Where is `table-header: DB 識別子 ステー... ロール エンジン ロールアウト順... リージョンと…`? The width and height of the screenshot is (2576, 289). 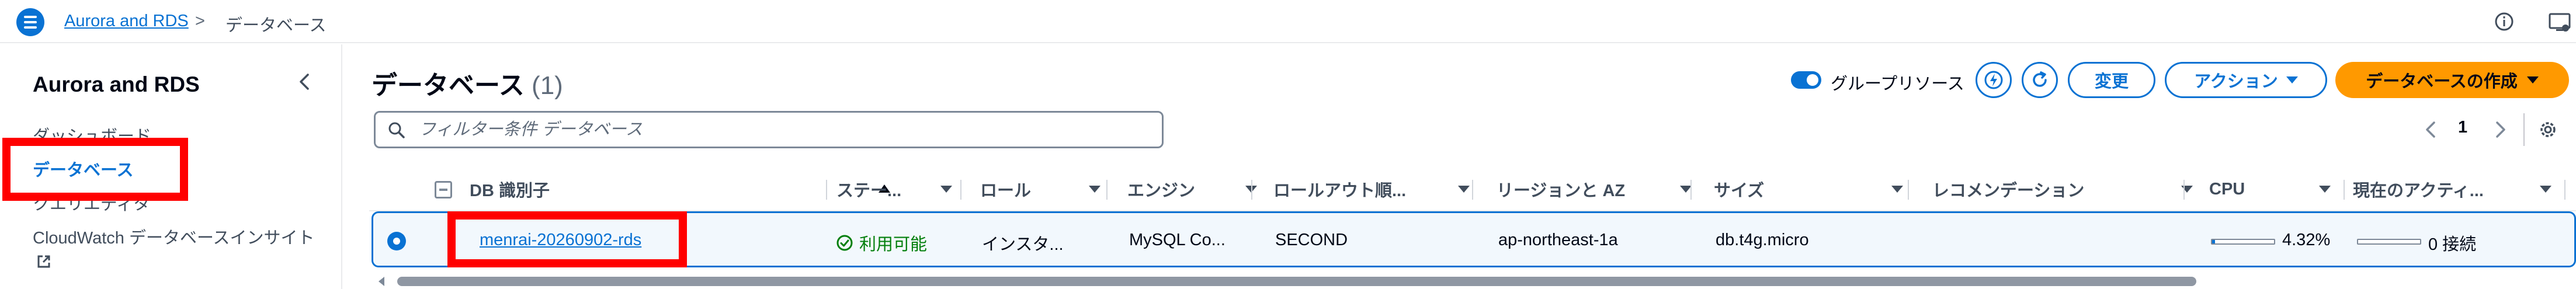
table-header: DB 識別子 ステー... ロール エンジン ロールアウト順... リージョンと… is located at coordinates (1472, 189).